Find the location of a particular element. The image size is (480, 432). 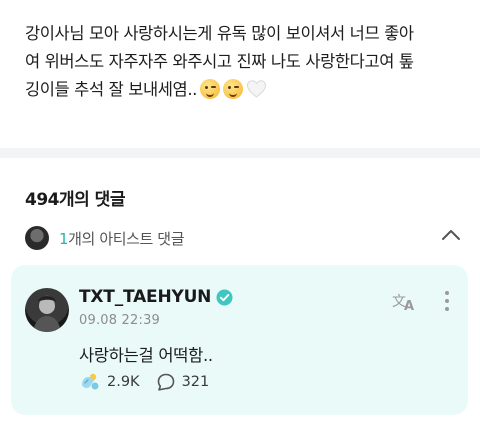

more-vertical-icon is located at coordinates (447, 301).